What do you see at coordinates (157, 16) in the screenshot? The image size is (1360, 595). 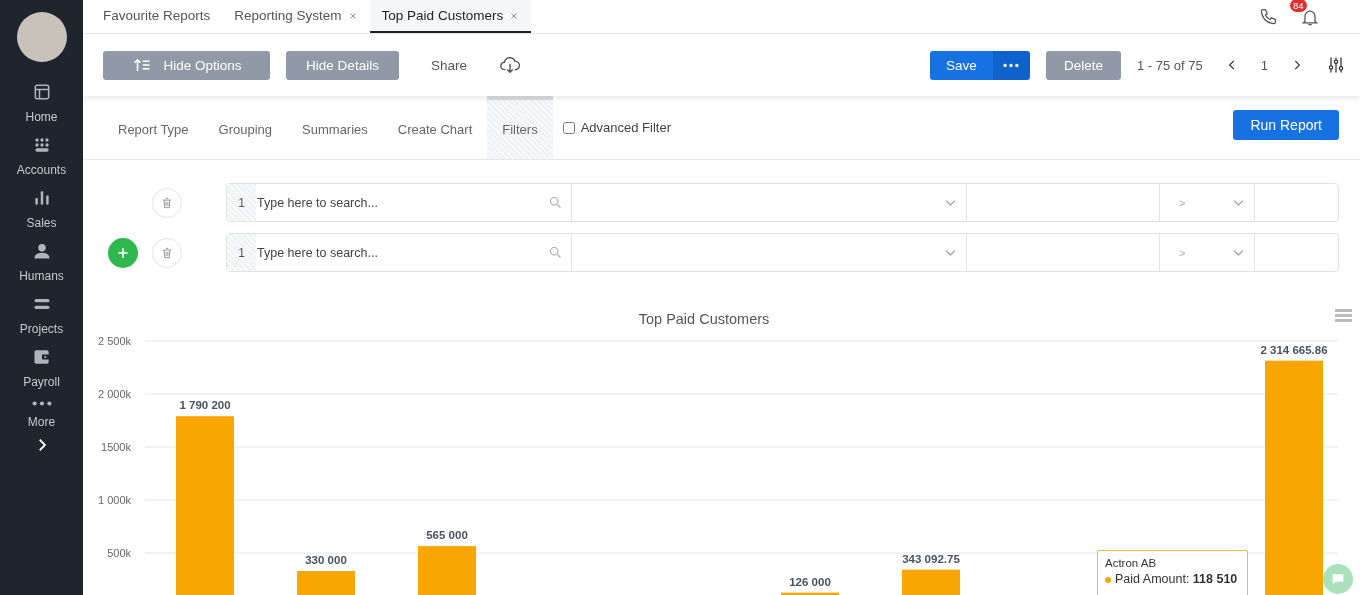 I see `tab: Favourite Reports` at bounding box center [157, 16].